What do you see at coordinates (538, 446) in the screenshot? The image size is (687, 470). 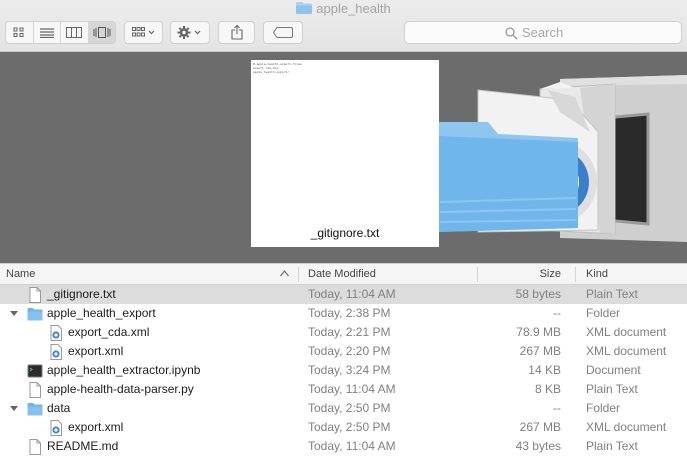 I see `file-size: 43 bytes` at bounding box center [538, 446].